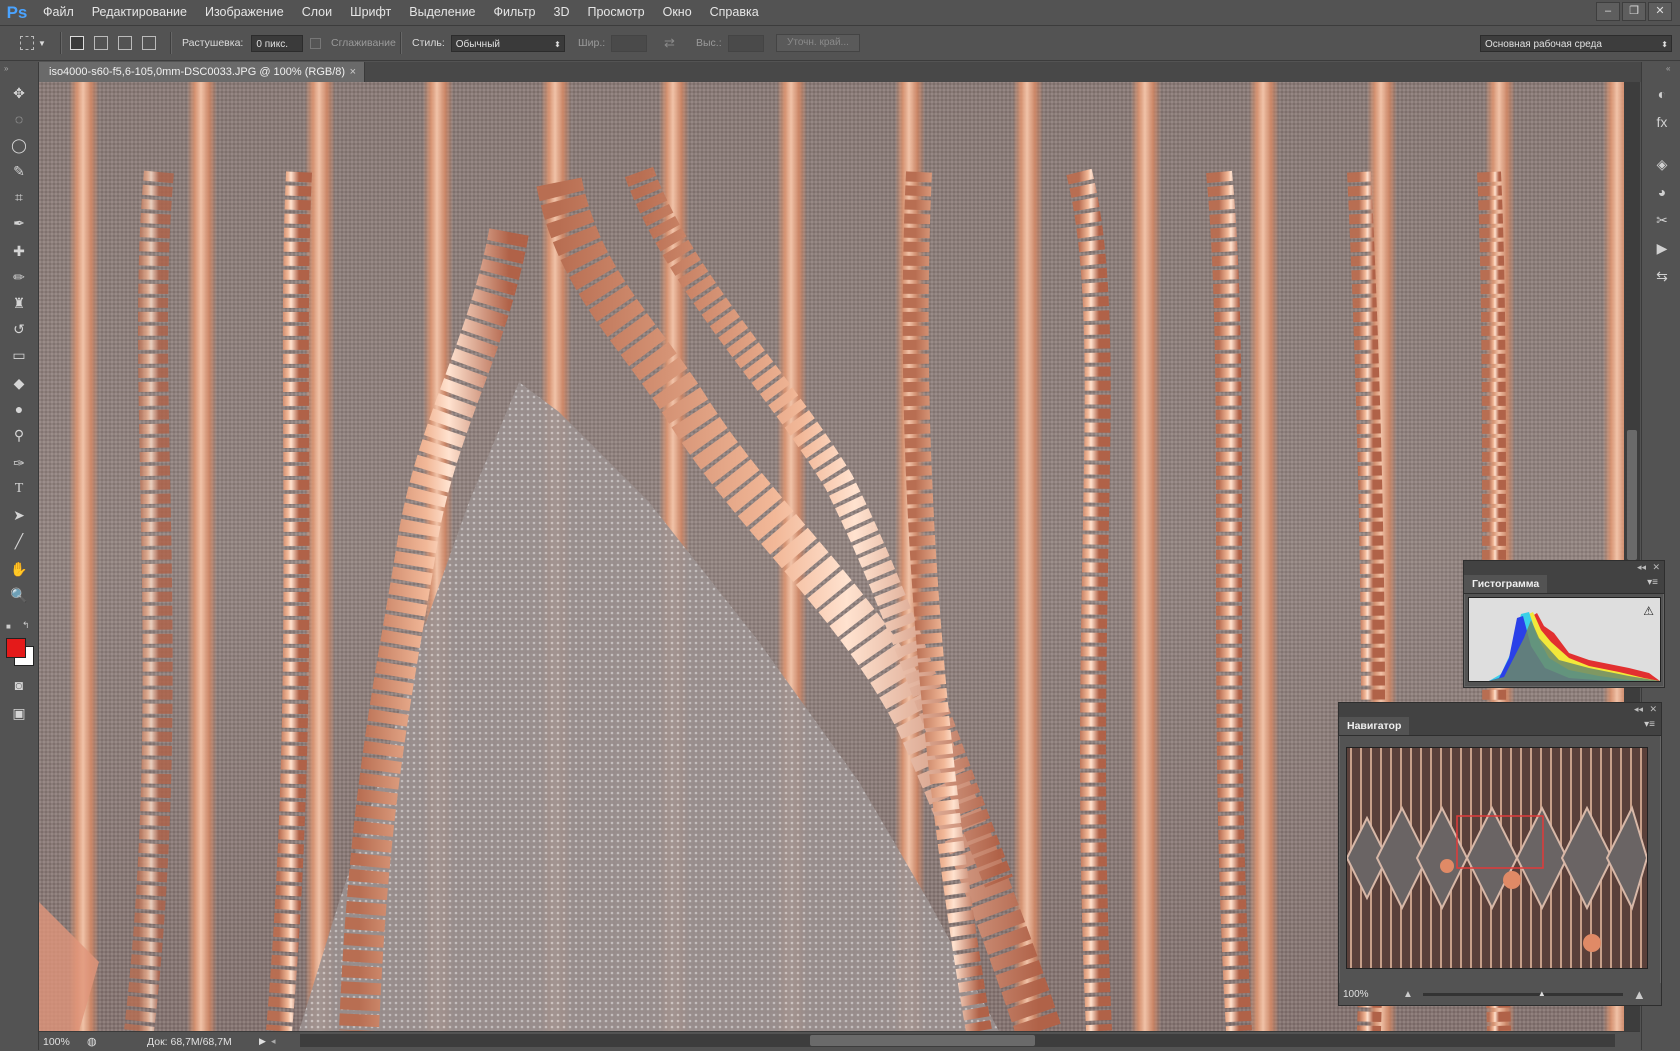 This screenshot has width=1680, height=1051. I want to click on color-icon: ◐, so click(1662, 94).